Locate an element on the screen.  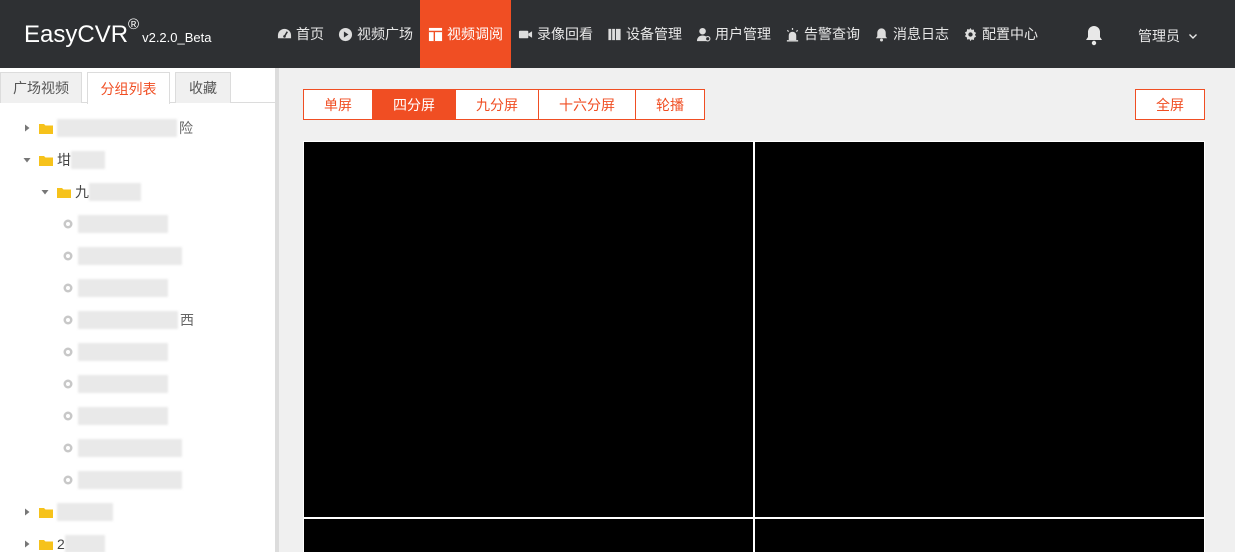
tree-node-label: 2 is located at coordinates (61, 544).